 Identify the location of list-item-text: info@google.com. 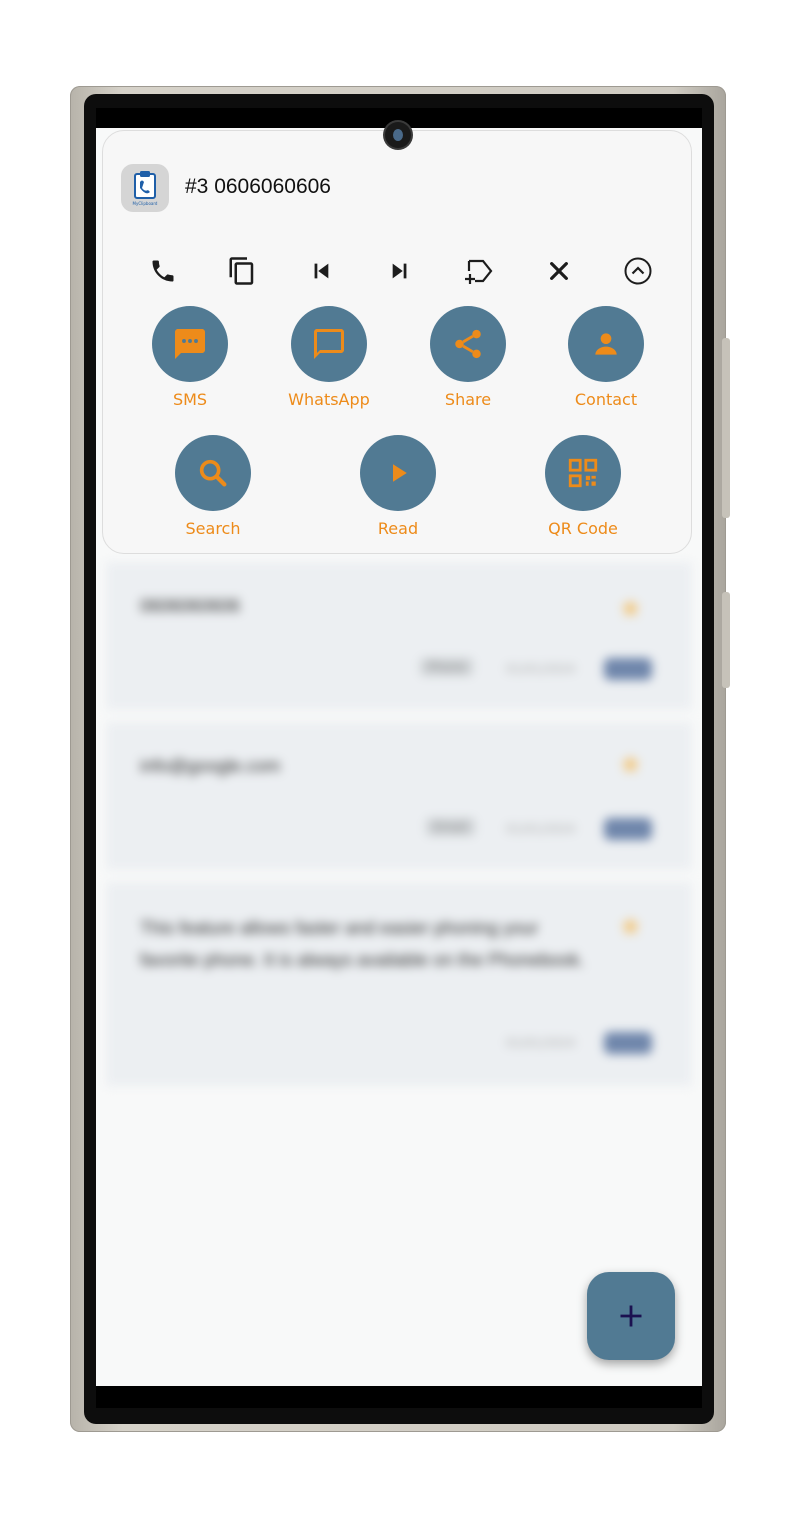
(210, 766).